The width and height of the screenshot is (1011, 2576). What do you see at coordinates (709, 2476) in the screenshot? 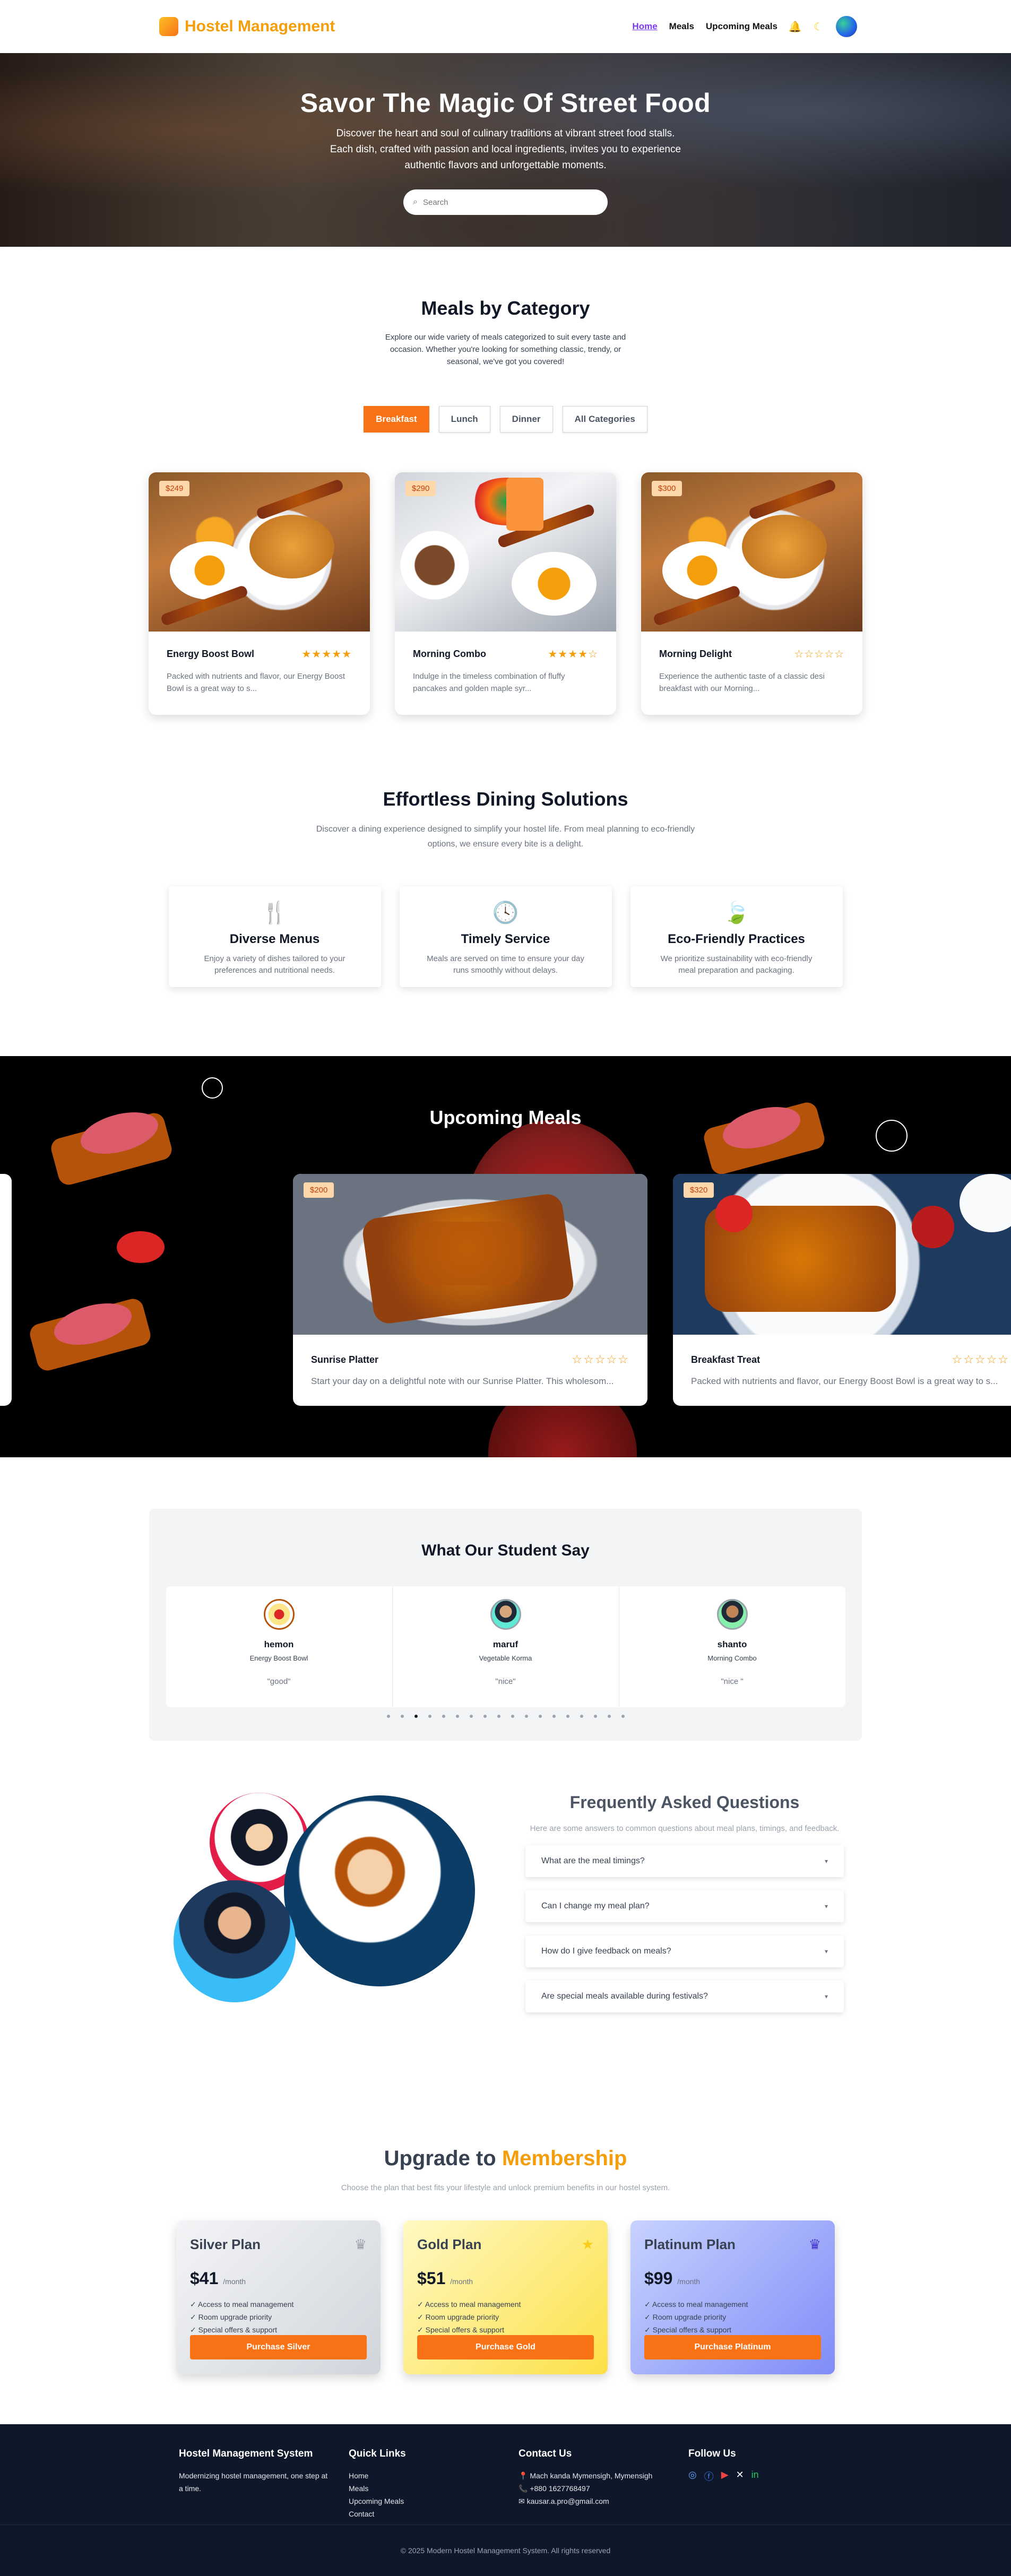
I see `facebook-icon: ⓕ` at bounding box center [709, 2476].